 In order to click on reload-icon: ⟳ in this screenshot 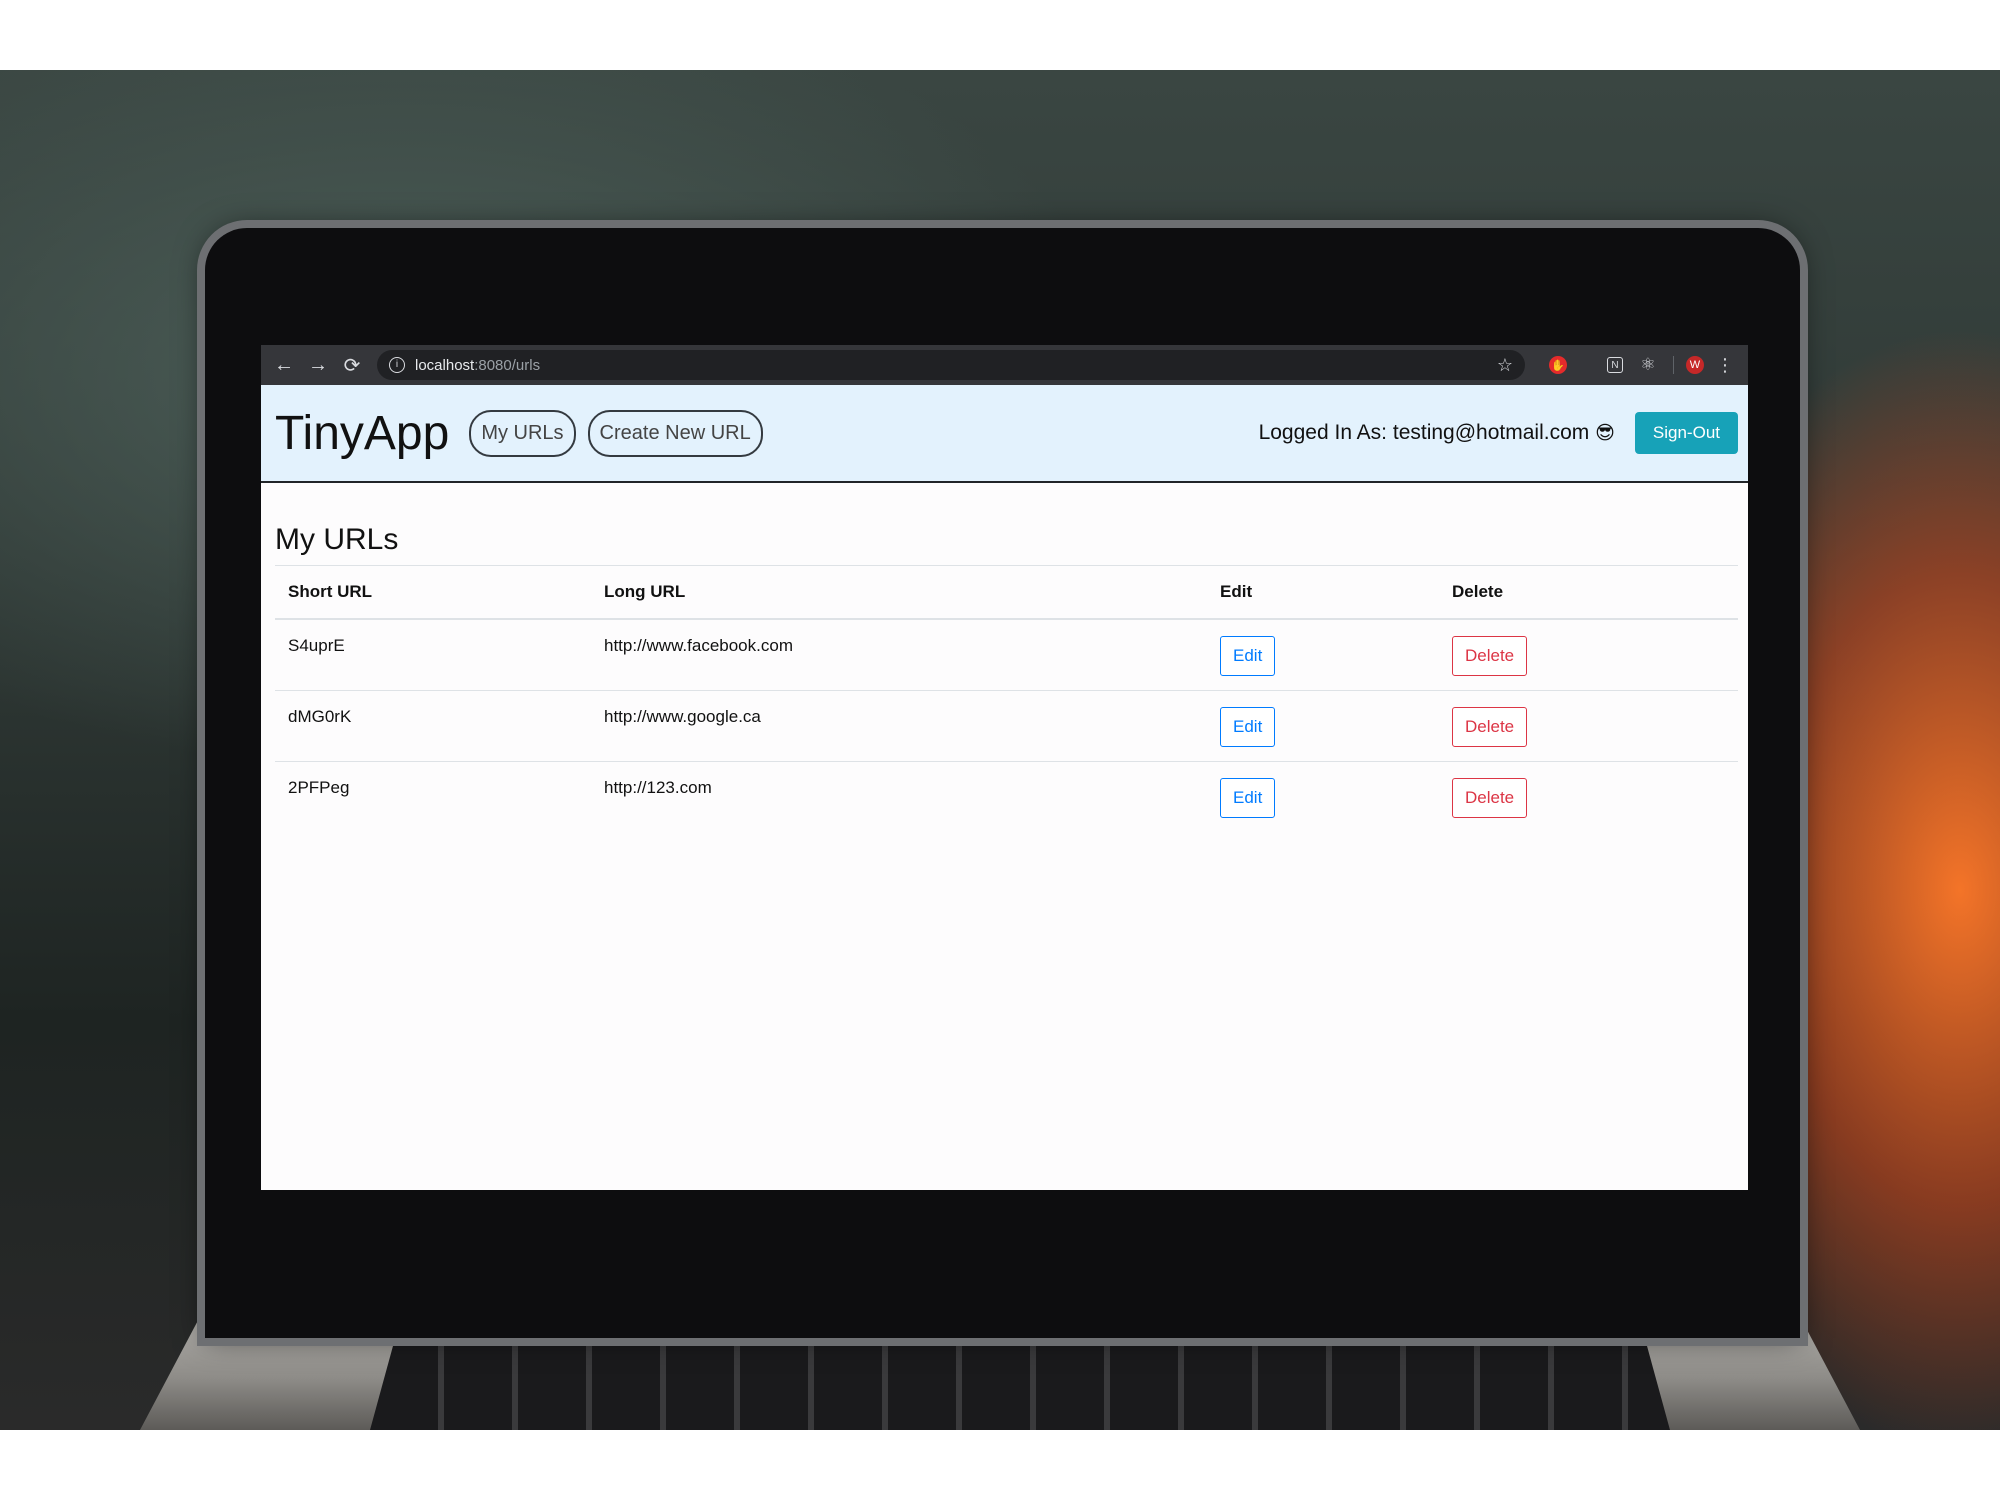, I will do `click(352, 365)`.